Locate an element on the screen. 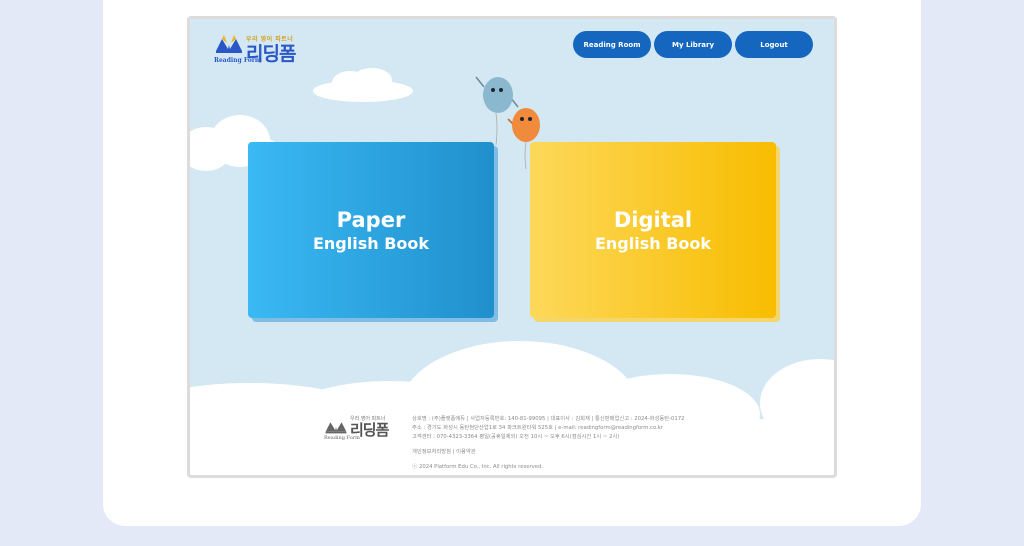 The height and width of the screenshot is (546, 1024). footer-logo: 우리 영어 파트너 리딩폼 Reading Form is located at coordinates (357, 428).